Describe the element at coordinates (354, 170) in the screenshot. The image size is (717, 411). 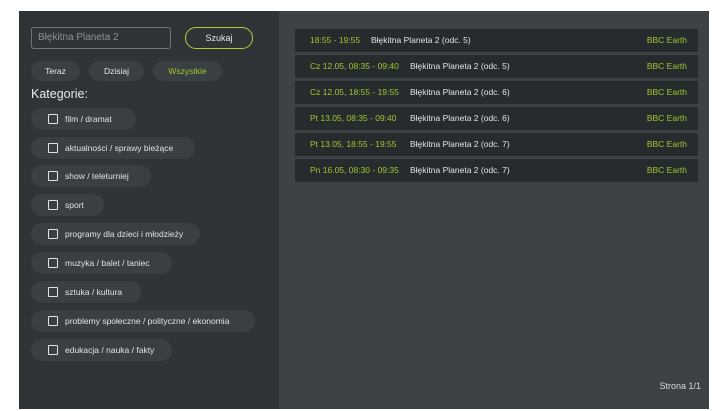
I see `result-time: Pn 16.05, 08:30 - 09:35` at that location.